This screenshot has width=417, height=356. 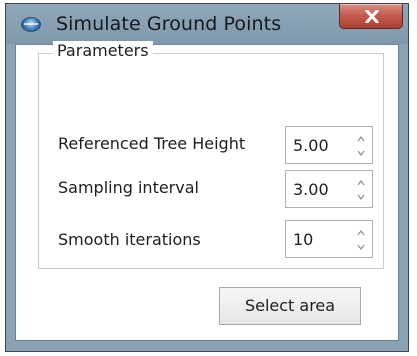 I want to click on tree-height-spinbox: 5.00, so click(x=329, y=145).